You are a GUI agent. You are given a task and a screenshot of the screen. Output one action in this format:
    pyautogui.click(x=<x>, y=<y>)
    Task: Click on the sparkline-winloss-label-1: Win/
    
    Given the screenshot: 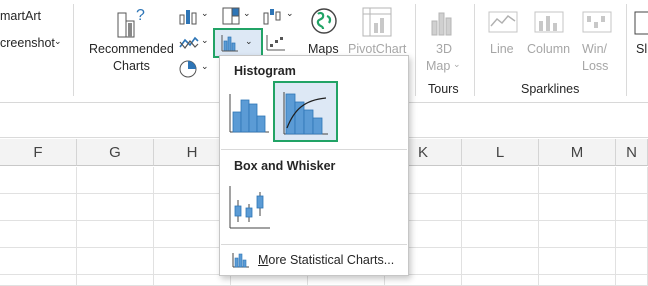 What is the action you would take?
    pyautogui.click(x=594, y=49)
    